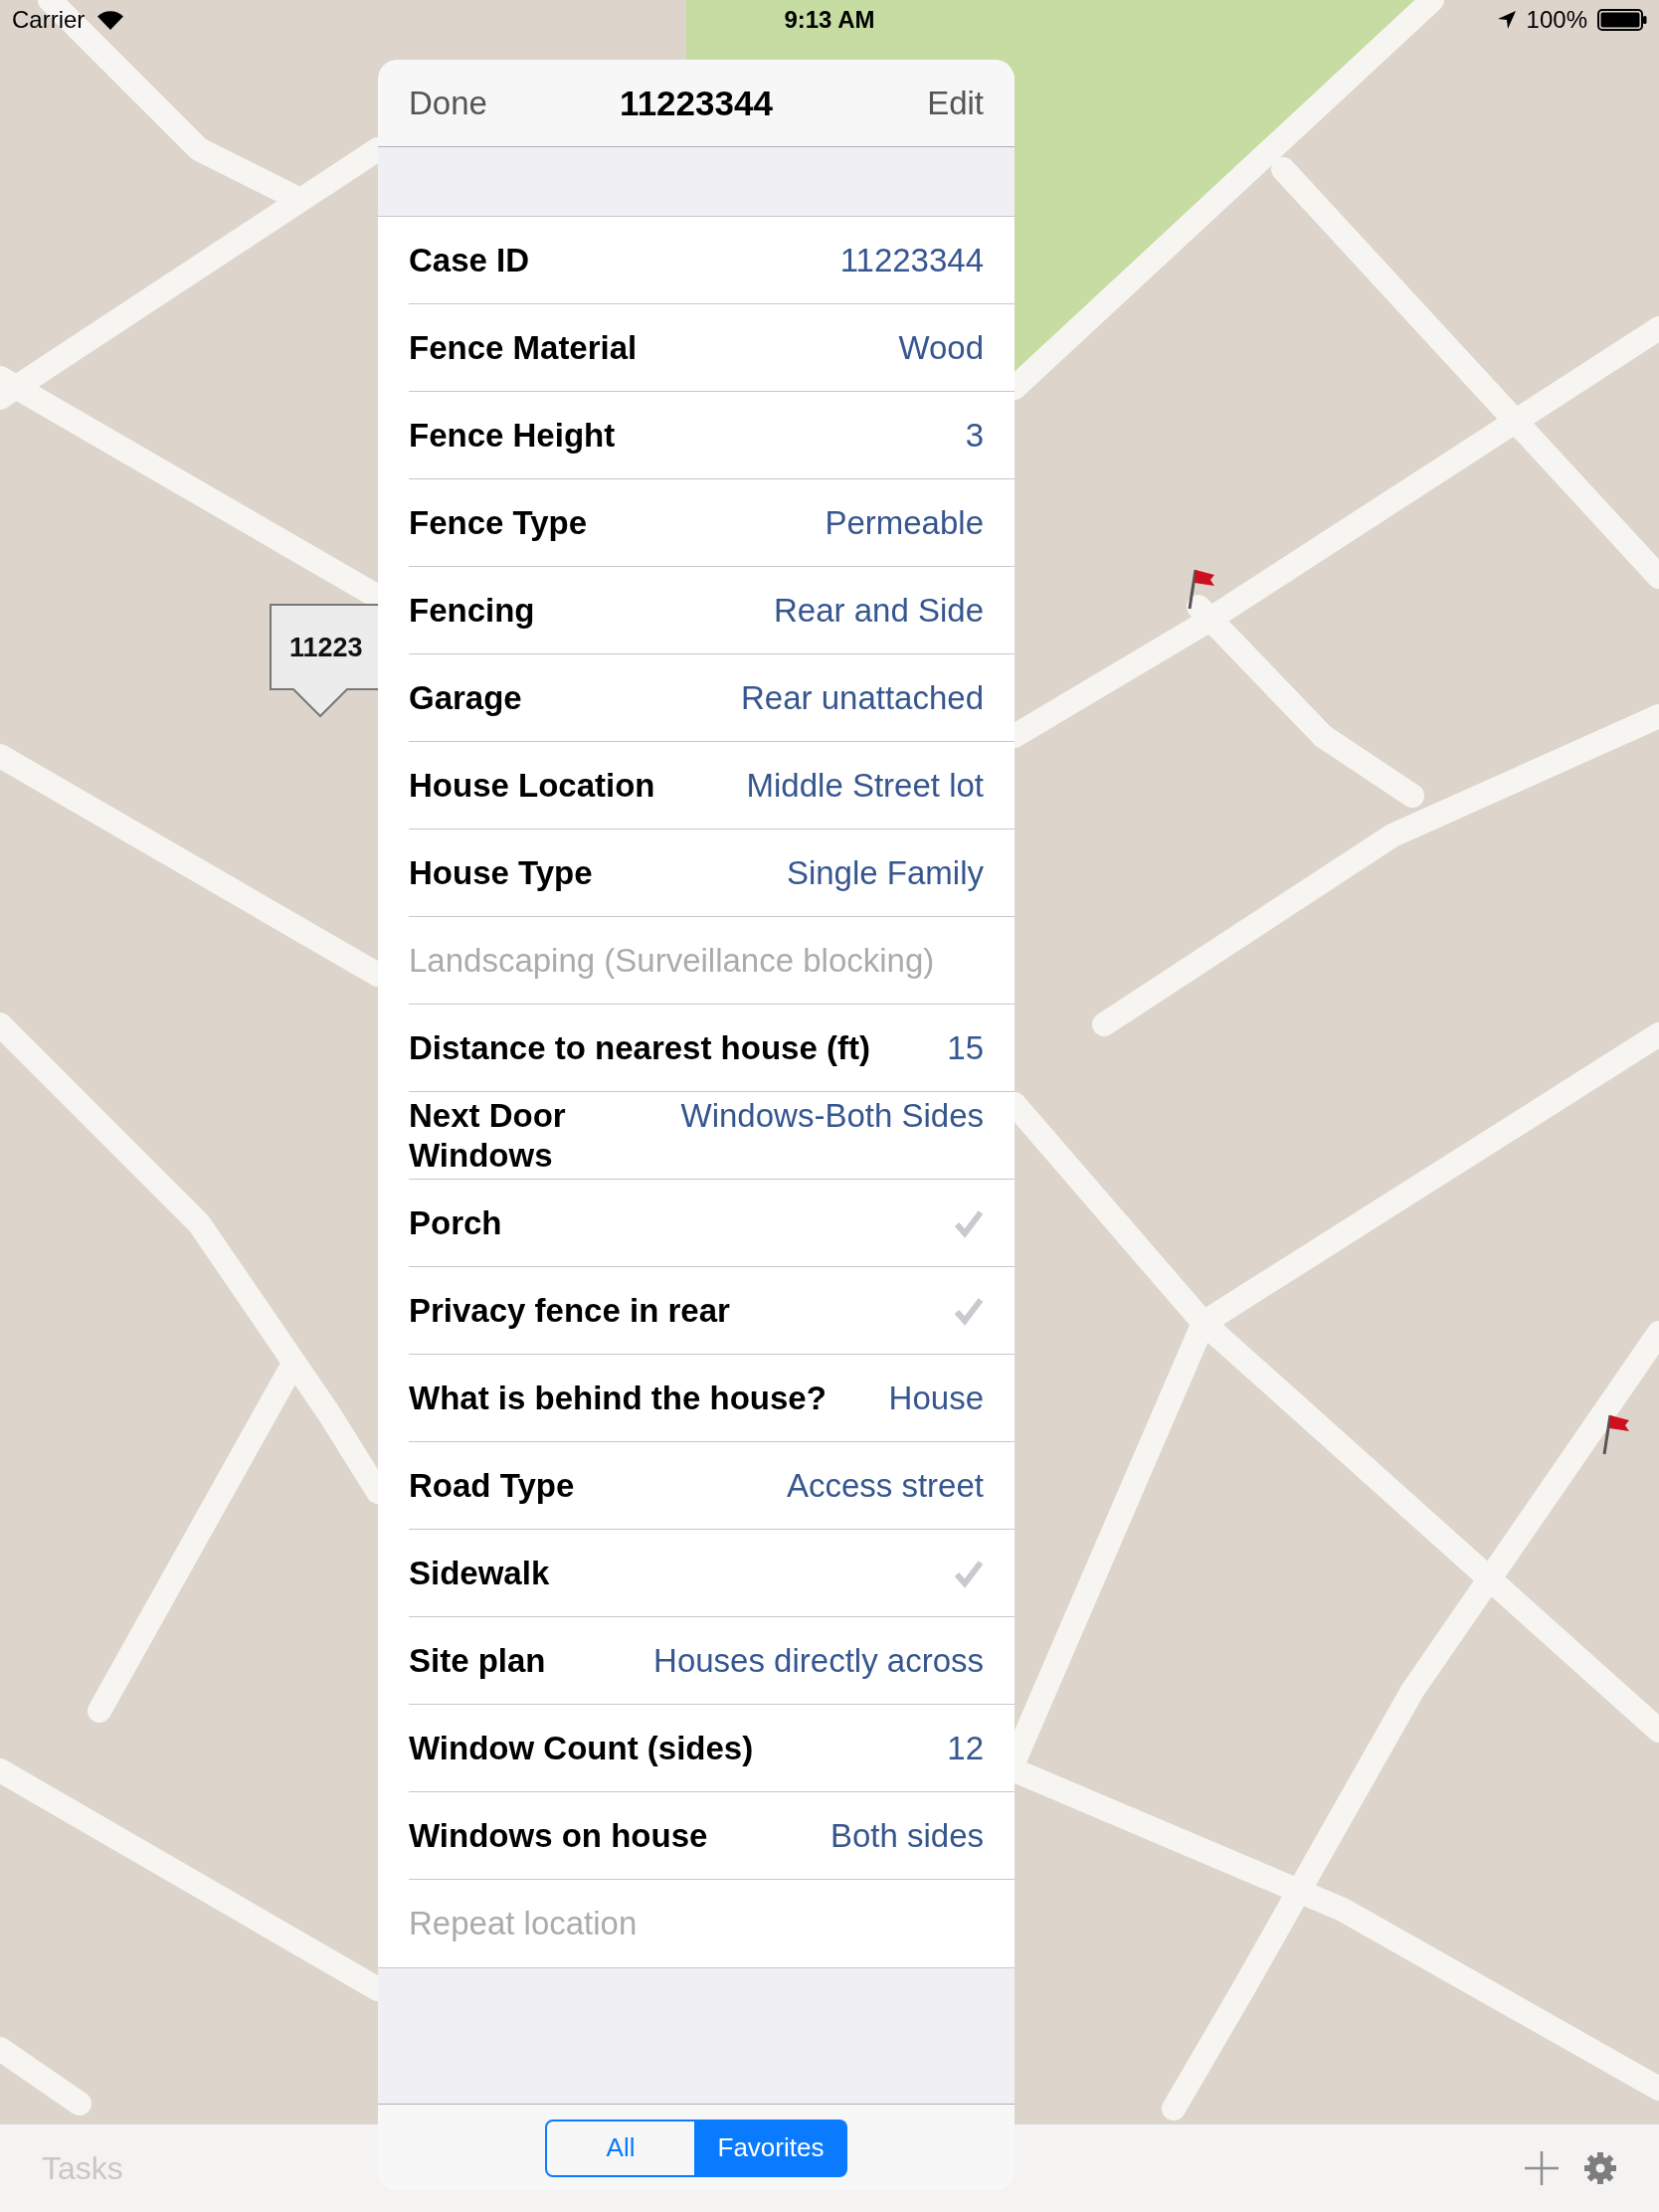 Image resolution: width=1659 pixels, height=2212 pixels. What do you see at coordinates (581, 1748) in the screenshot?
I see `field-label: Window Count (sides)` at bounding box center [581, 1748].